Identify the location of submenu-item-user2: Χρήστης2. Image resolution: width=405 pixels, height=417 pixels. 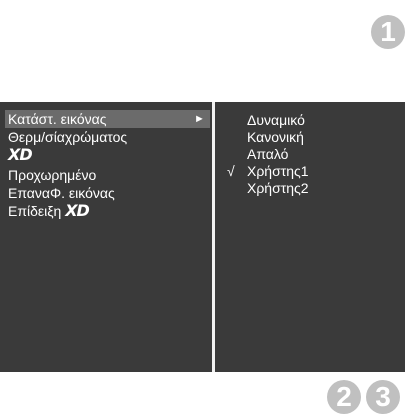
(308, 188).